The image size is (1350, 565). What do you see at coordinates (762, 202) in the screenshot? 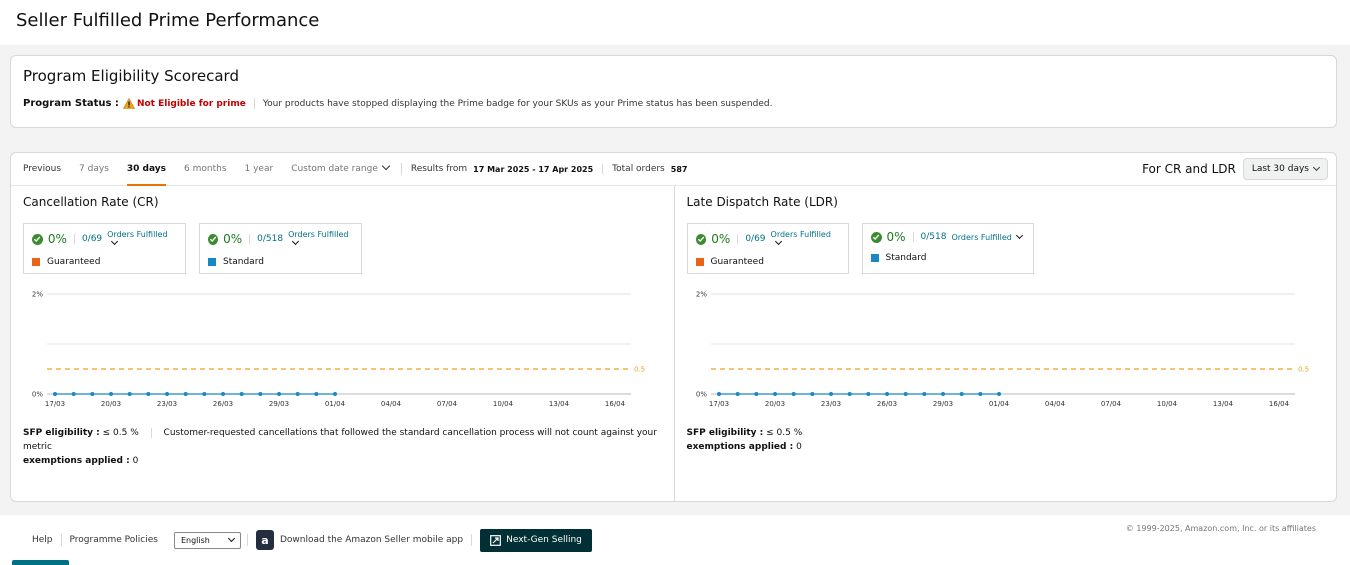
I see `panel-title: Late Dispatch Rate (LDR)` at bounding box center [762, 202].